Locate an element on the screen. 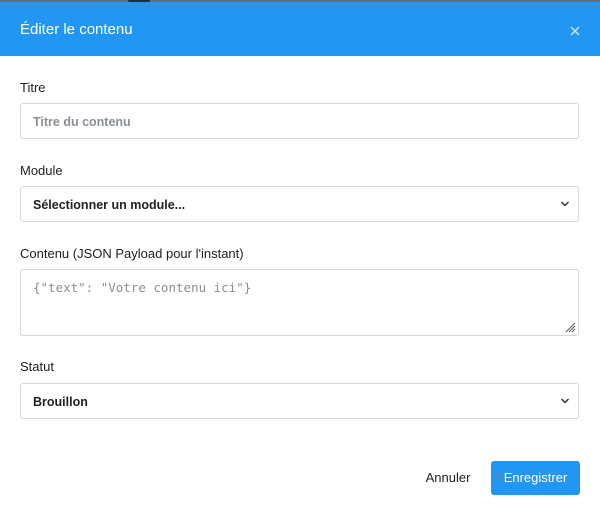 Image resolution: width=600 pixels, height=515 pixels. dialog-header: Éditer le contenu is located at coordinates (300, 29).